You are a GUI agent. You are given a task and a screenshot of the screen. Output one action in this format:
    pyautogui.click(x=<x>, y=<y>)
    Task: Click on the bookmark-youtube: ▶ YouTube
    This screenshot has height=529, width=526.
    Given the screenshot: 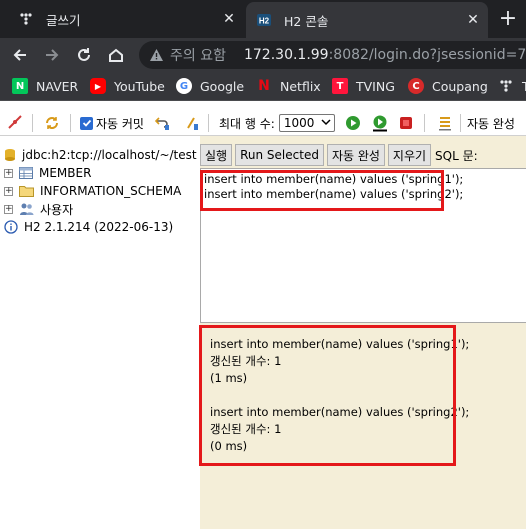 What is the action you would take?
    pyautogui.click(x=127, y=86)
    